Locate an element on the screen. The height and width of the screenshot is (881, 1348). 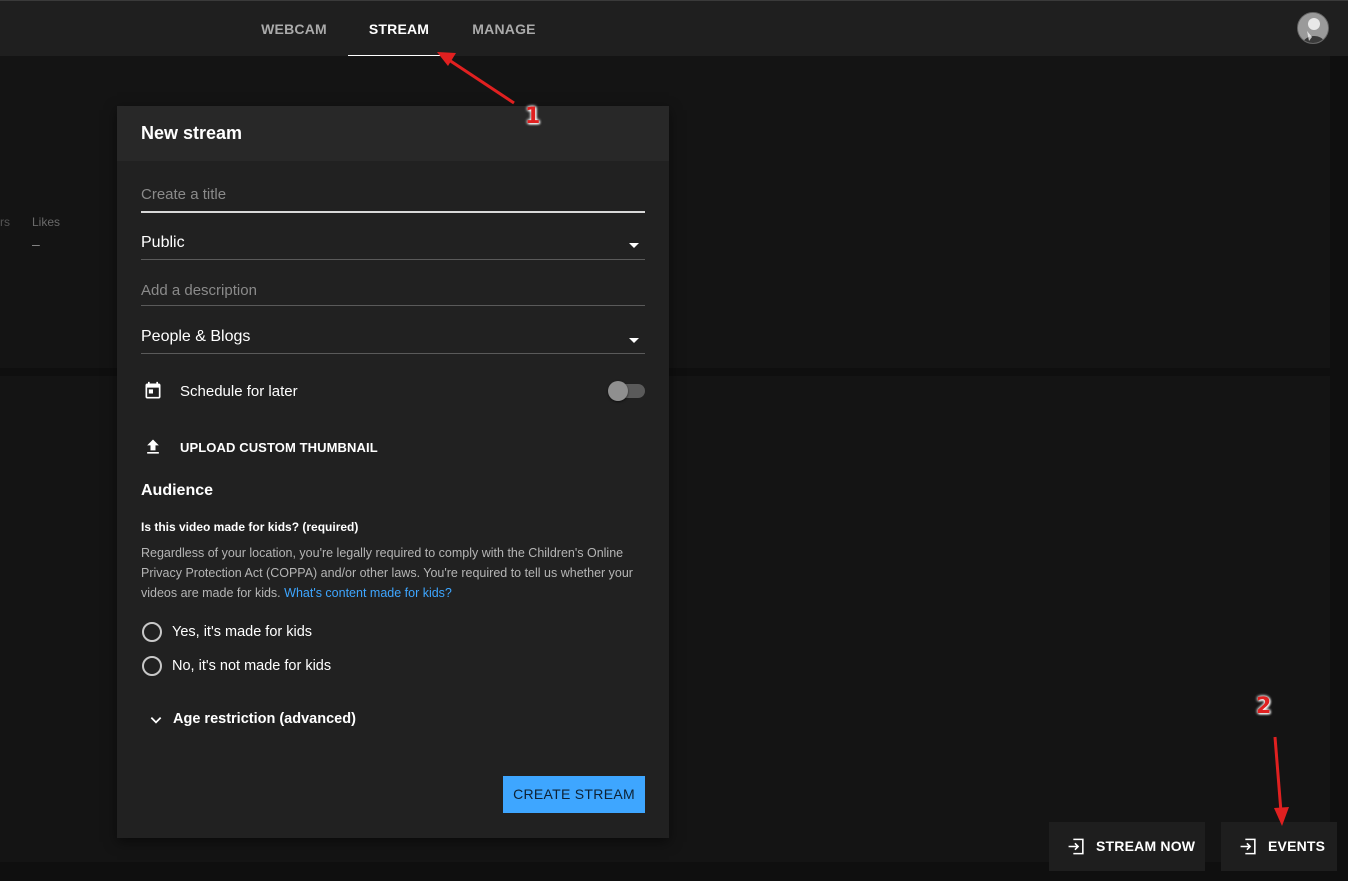
annotation-badge-2: 2 is located at coordinates (1264, 706).